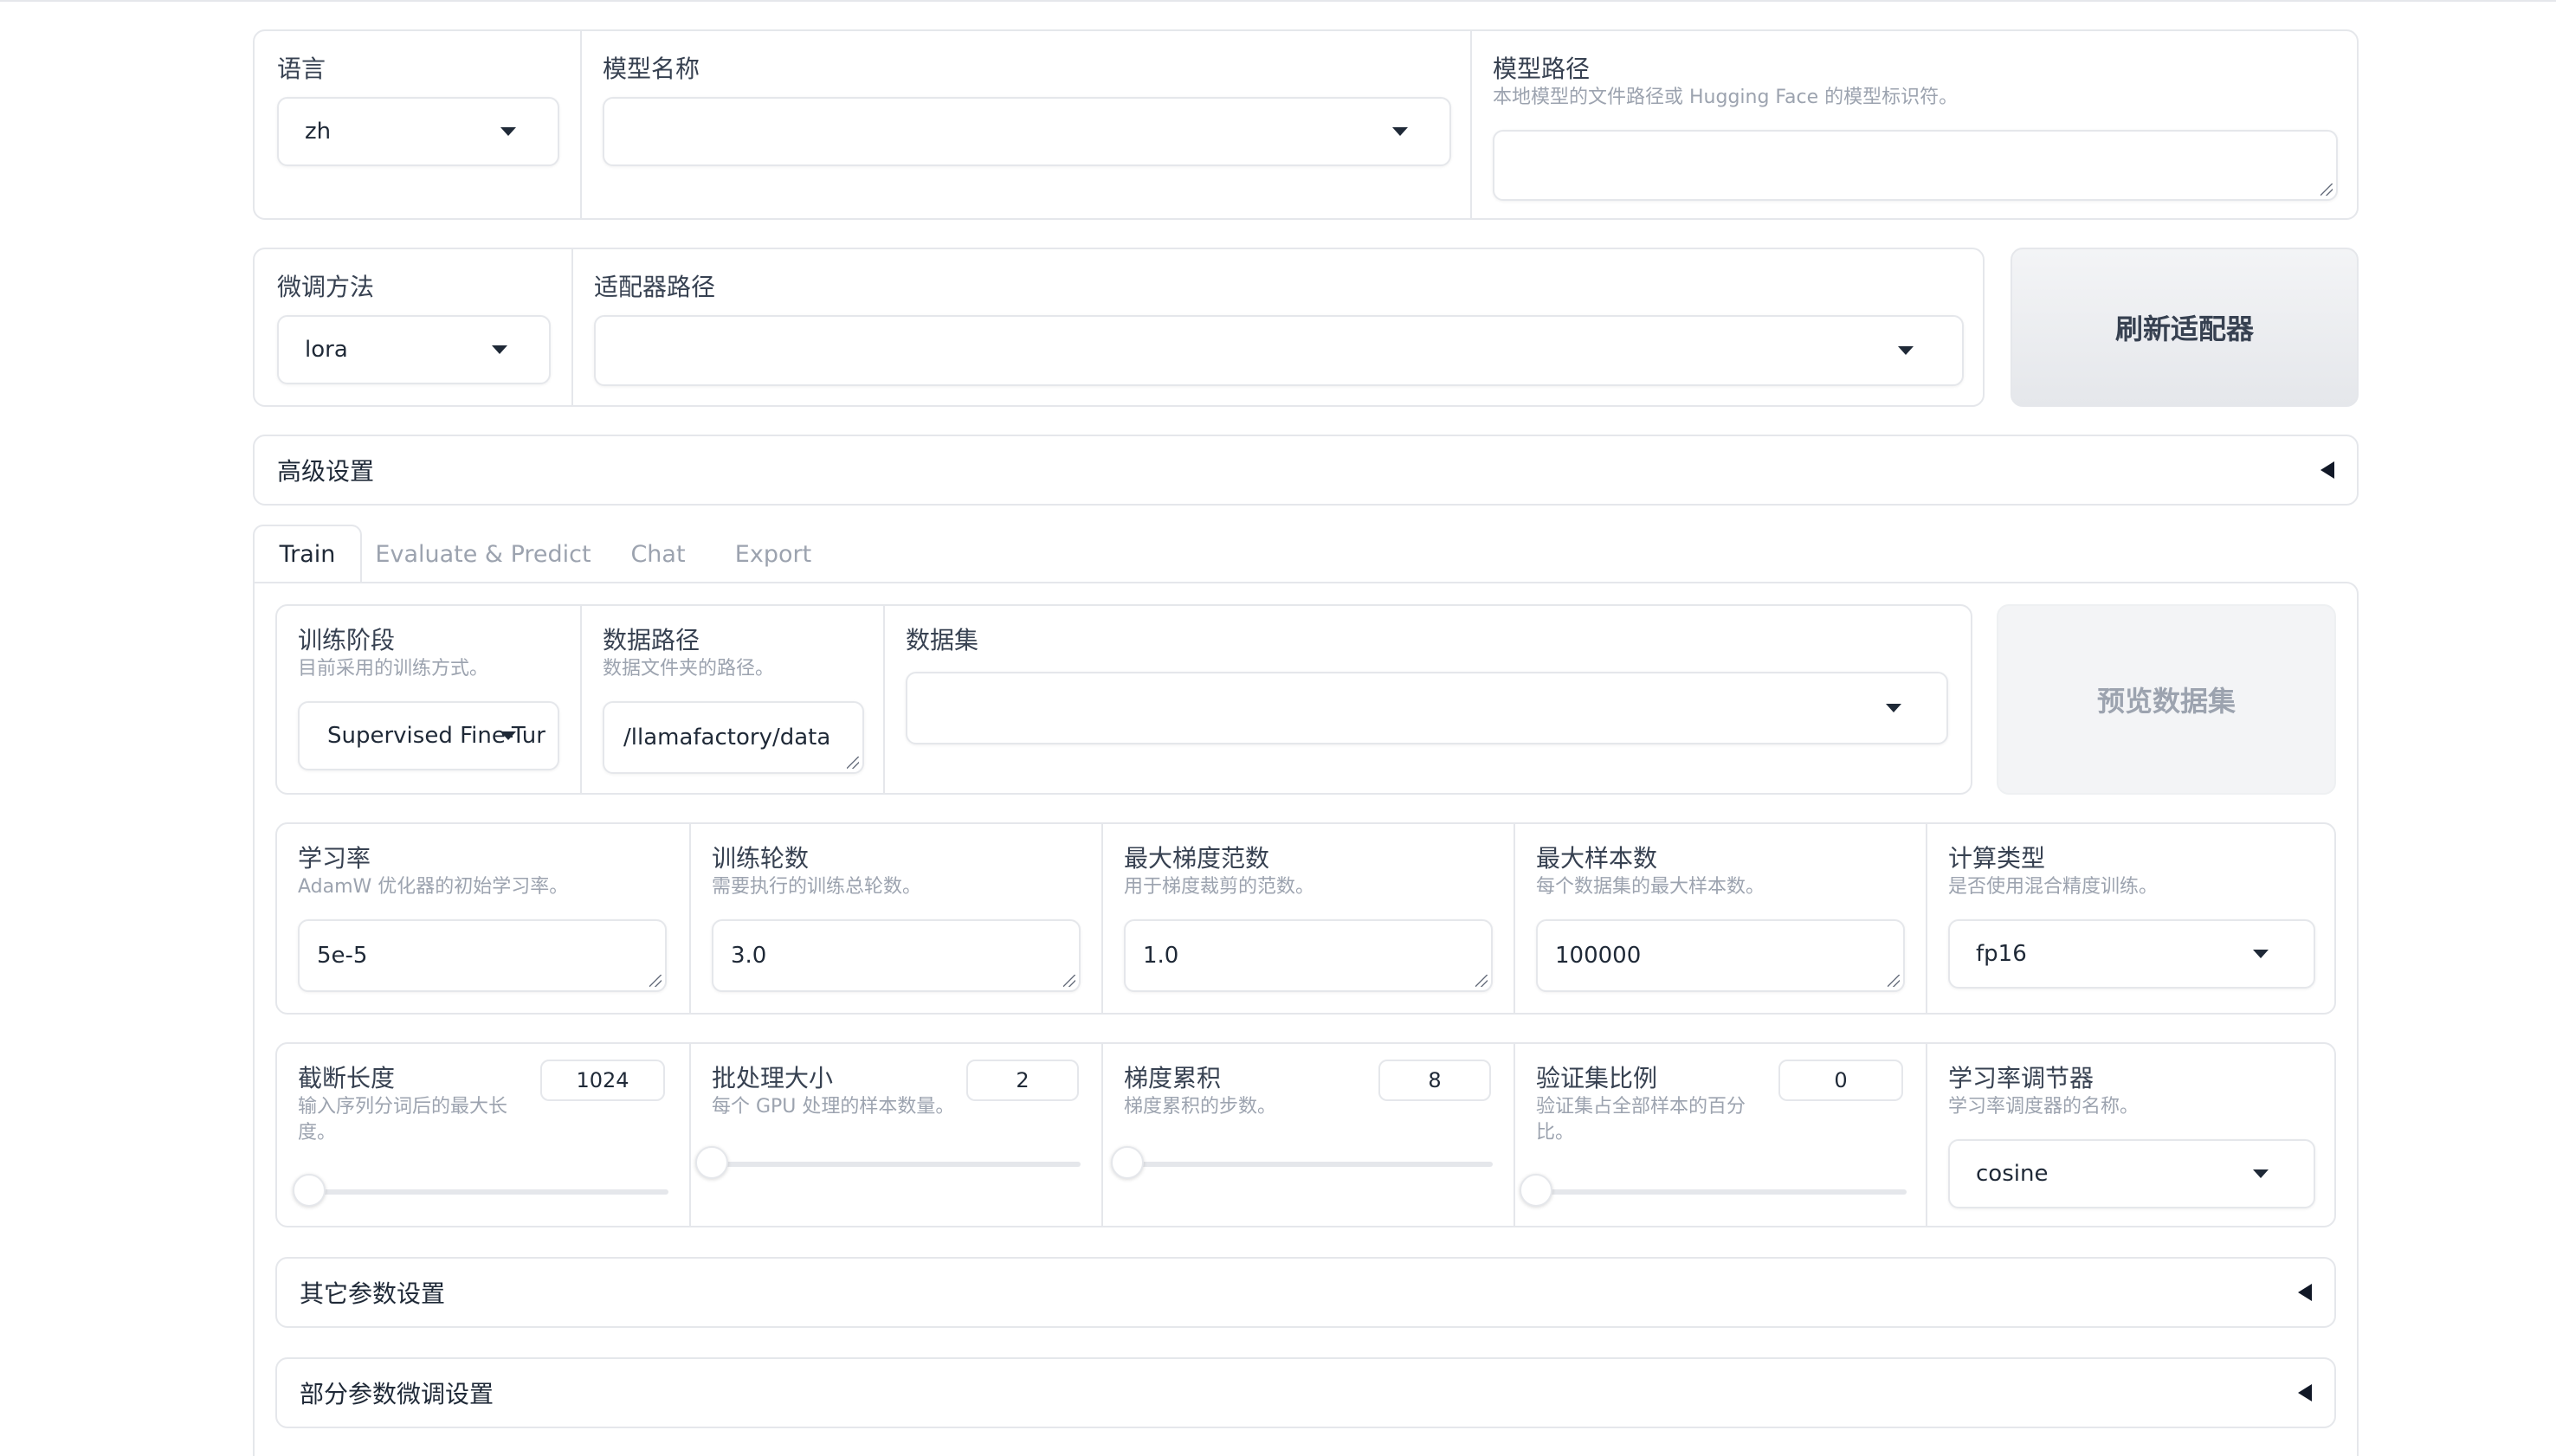  Describe the element at coordinates (1650, 887) in the screenshot. I see `max-samples-info: 每个数据集的最大样本数。` at that location.